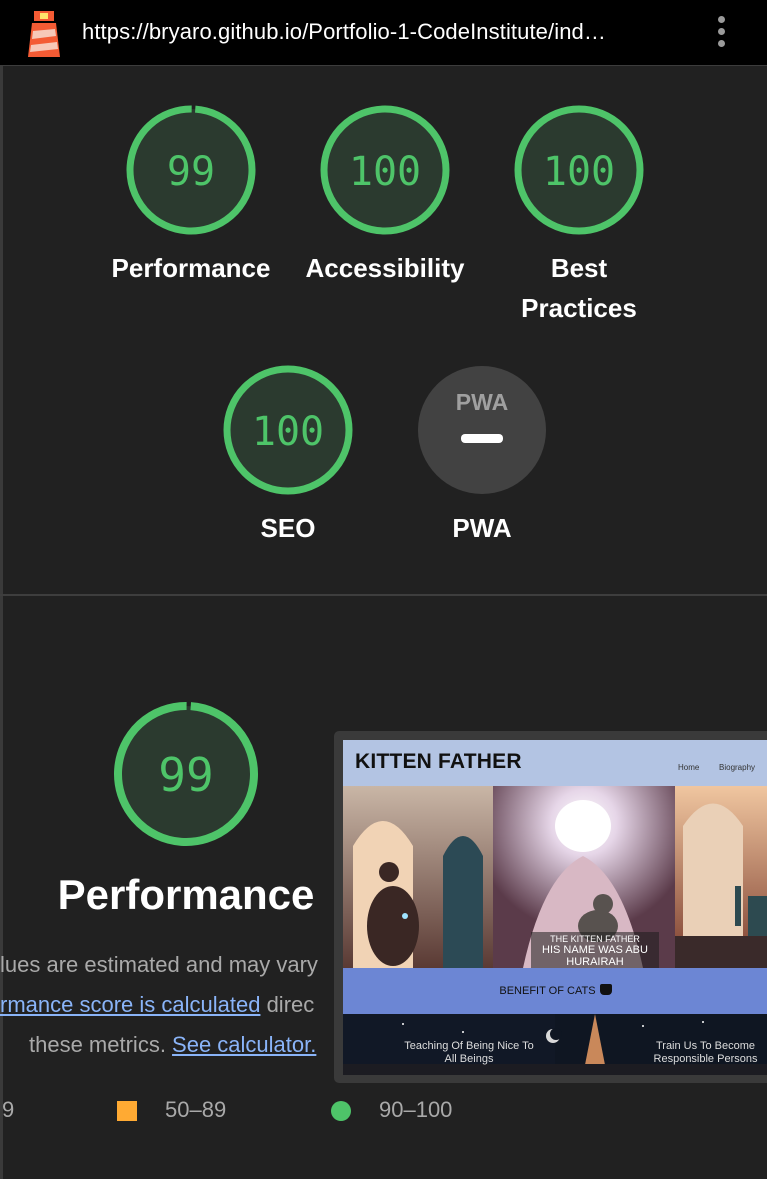 Image resolution: width=767 pixels, height=1179 pixels. I want to click on hero-caption-title: HIS NAME WAS ABU HURAIRAH, so click(595, 956).